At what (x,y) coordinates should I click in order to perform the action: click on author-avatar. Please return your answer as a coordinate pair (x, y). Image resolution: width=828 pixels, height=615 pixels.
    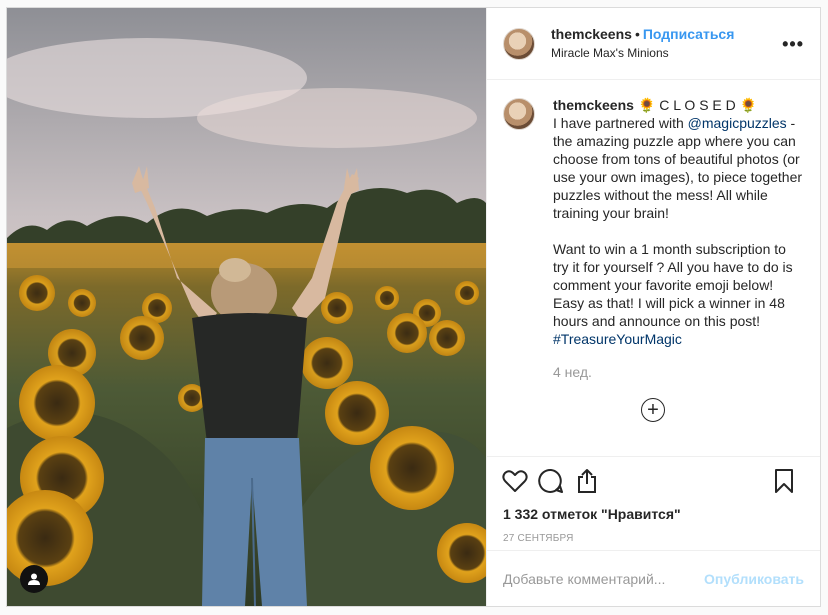
    Looking at the image, I should click on (519, 43).